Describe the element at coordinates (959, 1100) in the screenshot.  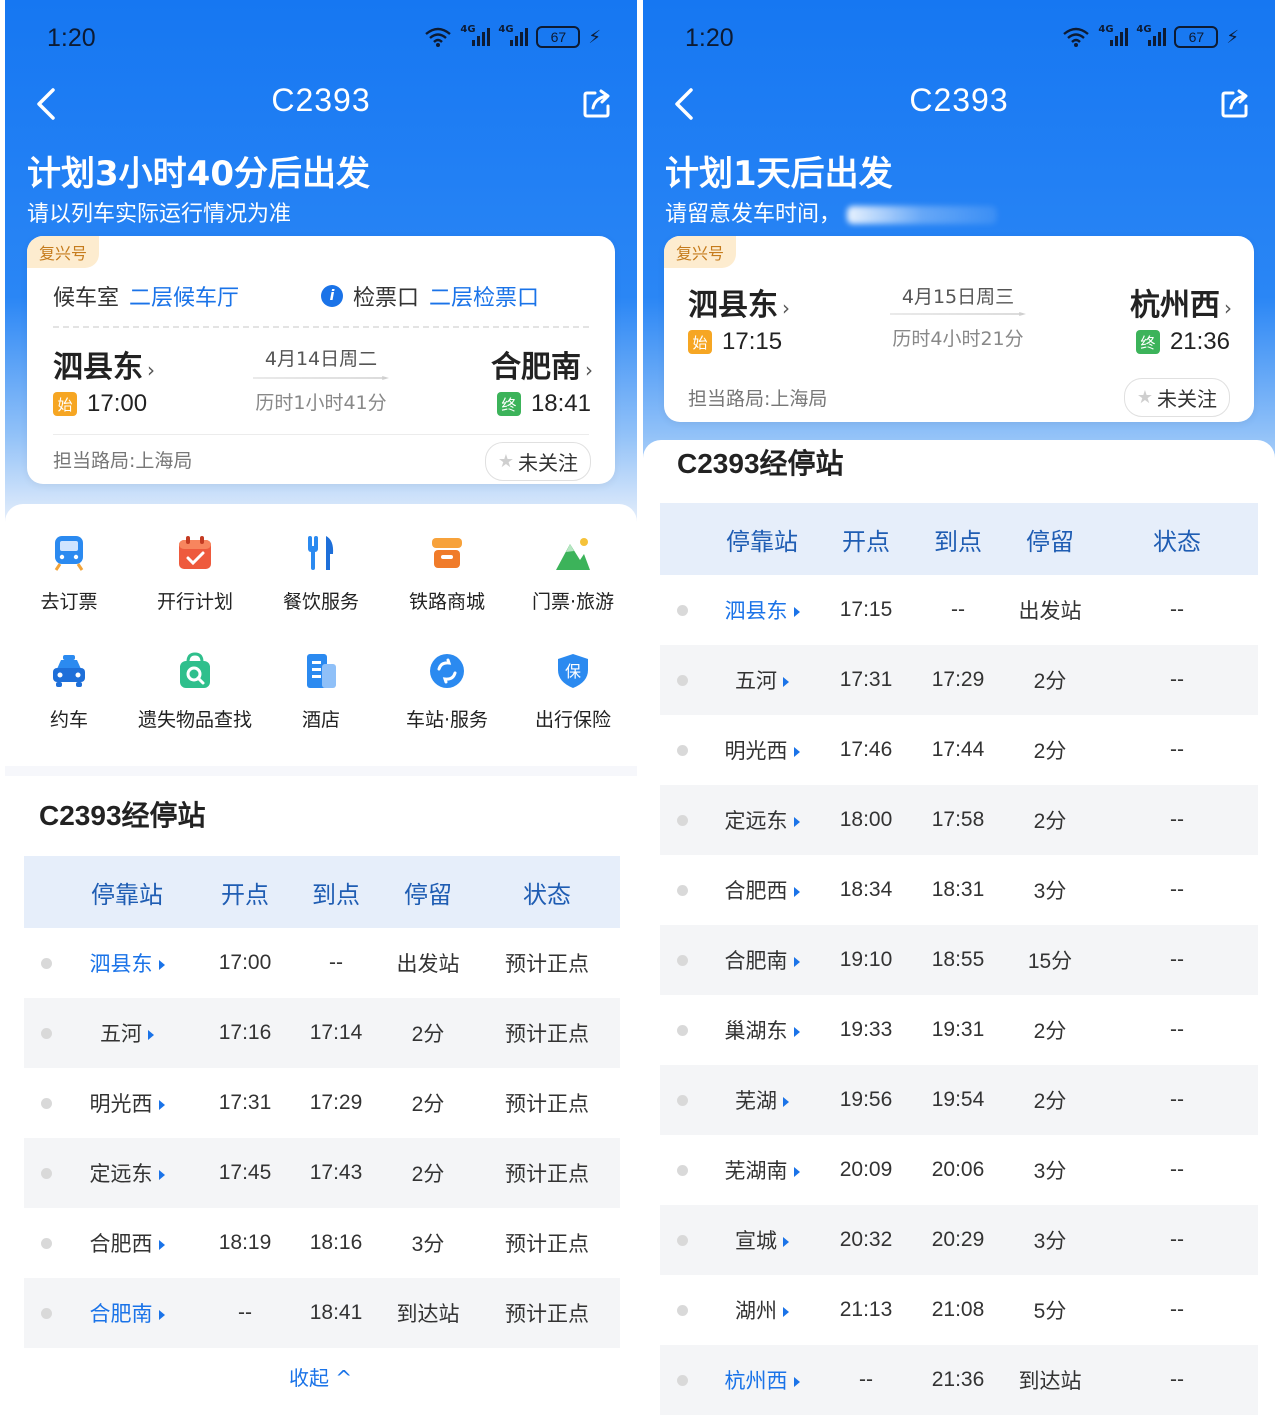
I see `table-row: 芜湖 19:56 19:54 2分 --` at that location.